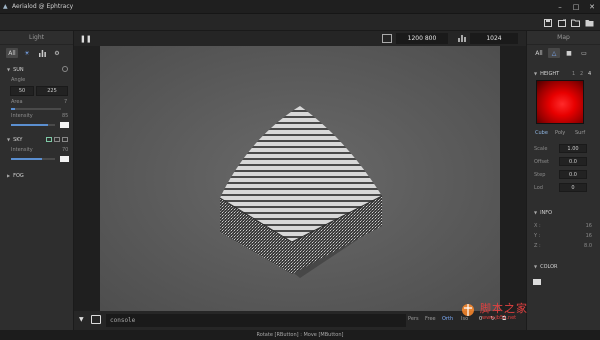 The height and width of the screenshot is (340, 600). What do you see at coordinates (26, 159) in the screenshot?
I see `sky-intensity-fill` at bounding box center [26, 159].